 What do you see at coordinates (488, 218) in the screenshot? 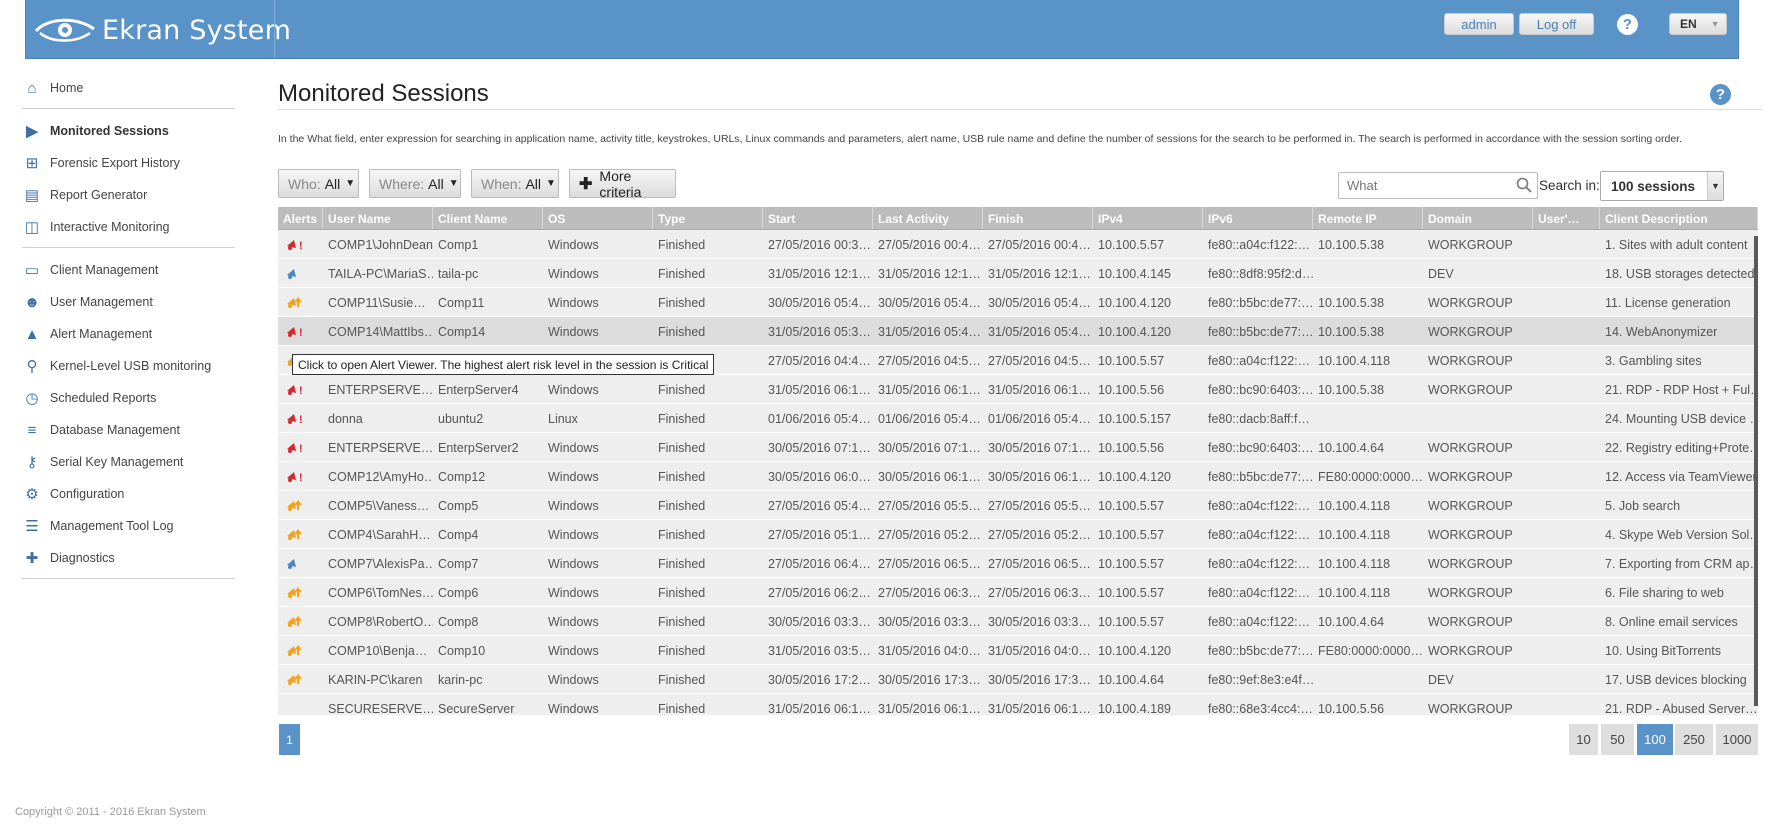
I see `column-header: Client Name` at bounding box center [488, 218].